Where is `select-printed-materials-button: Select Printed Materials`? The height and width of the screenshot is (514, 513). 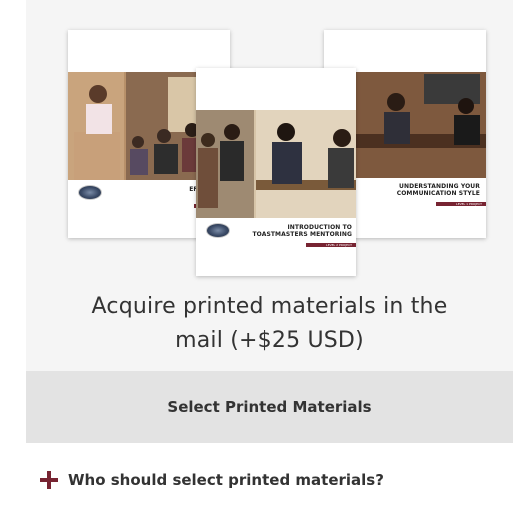 select-printed-materials-button: Select Printed Materials is located at coordinates (269, 407).